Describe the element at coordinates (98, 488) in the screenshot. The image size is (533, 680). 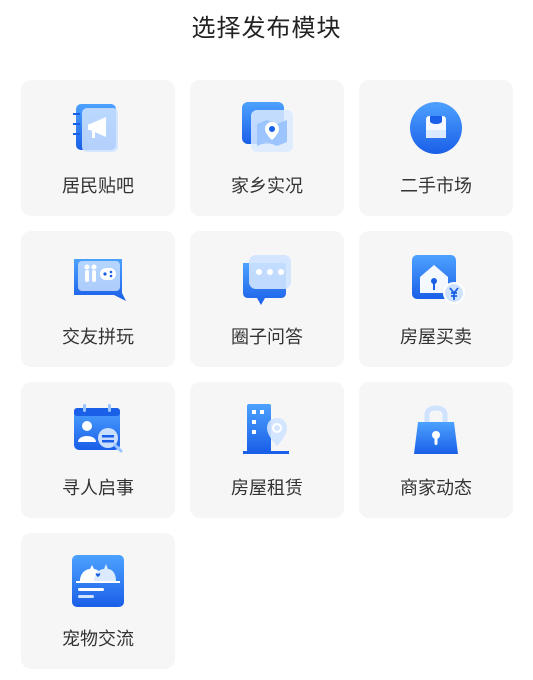
I see `module-label: 寻人启事` at that location.